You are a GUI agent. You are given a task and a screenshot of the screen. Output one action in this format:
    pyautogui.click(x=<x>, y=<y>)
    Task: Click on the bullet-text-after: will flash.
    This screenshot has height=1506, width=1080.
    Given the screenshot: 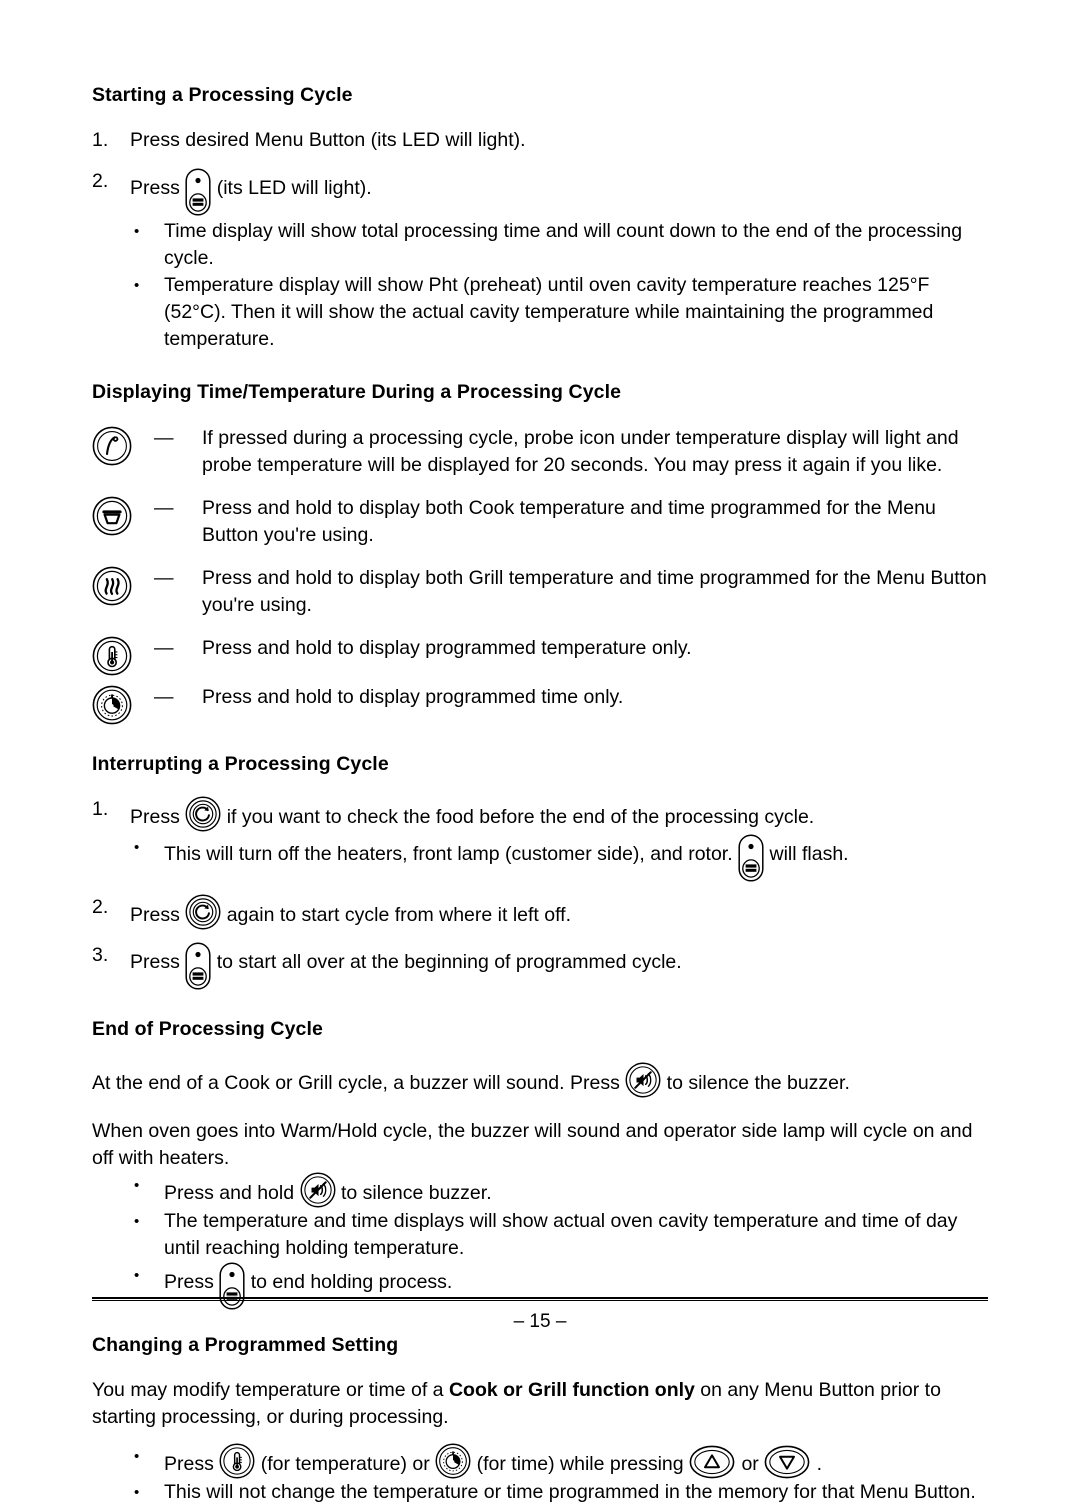 What is the action you would take?
    pyautogui.click(x=809, y=854)
    